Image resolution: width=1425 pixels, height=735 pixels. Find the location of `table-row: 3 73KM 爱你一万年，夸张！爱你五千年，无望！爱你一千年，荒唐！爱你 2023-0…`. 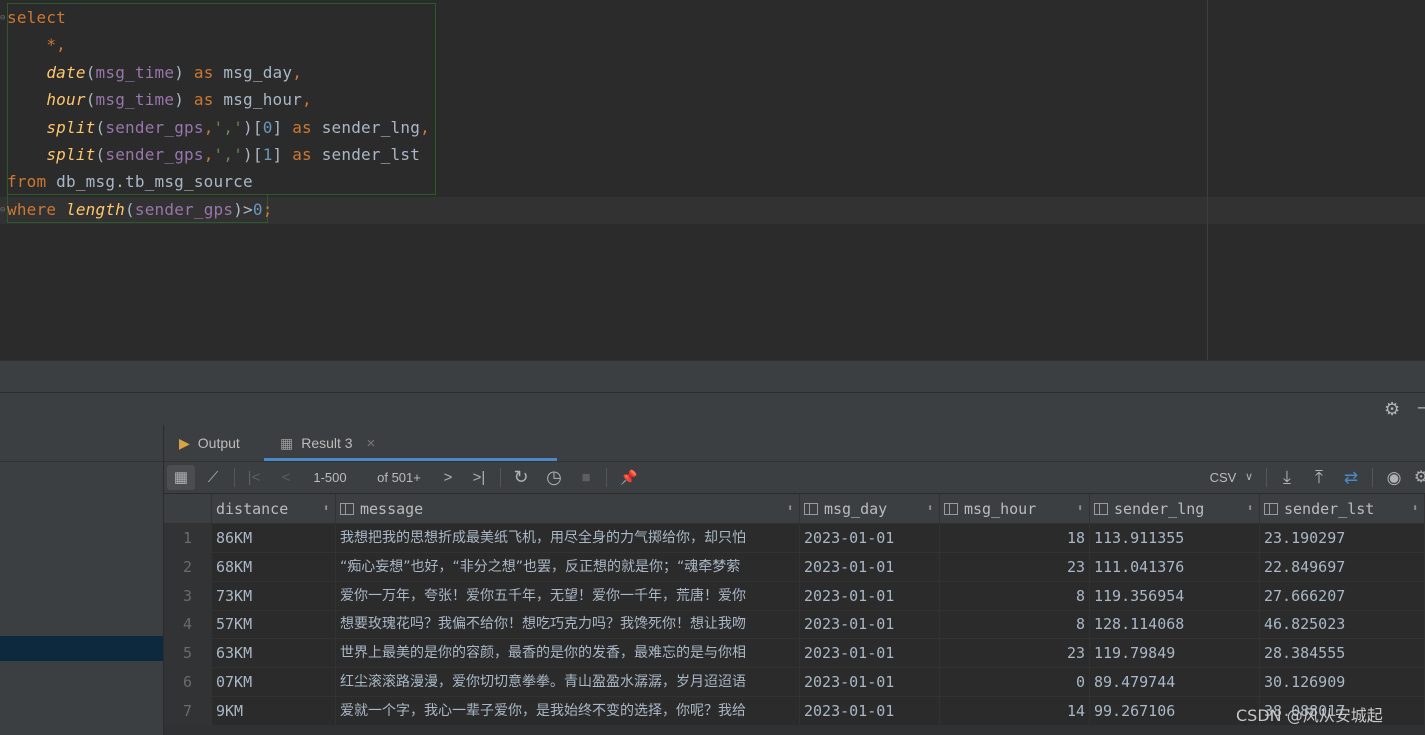

table-row: 3 73KM 爱你一万年，夸张！爱你五千年，无望！爱你一千年，荒唐！爱你 2023-0… is located at coordinates (794, 596).